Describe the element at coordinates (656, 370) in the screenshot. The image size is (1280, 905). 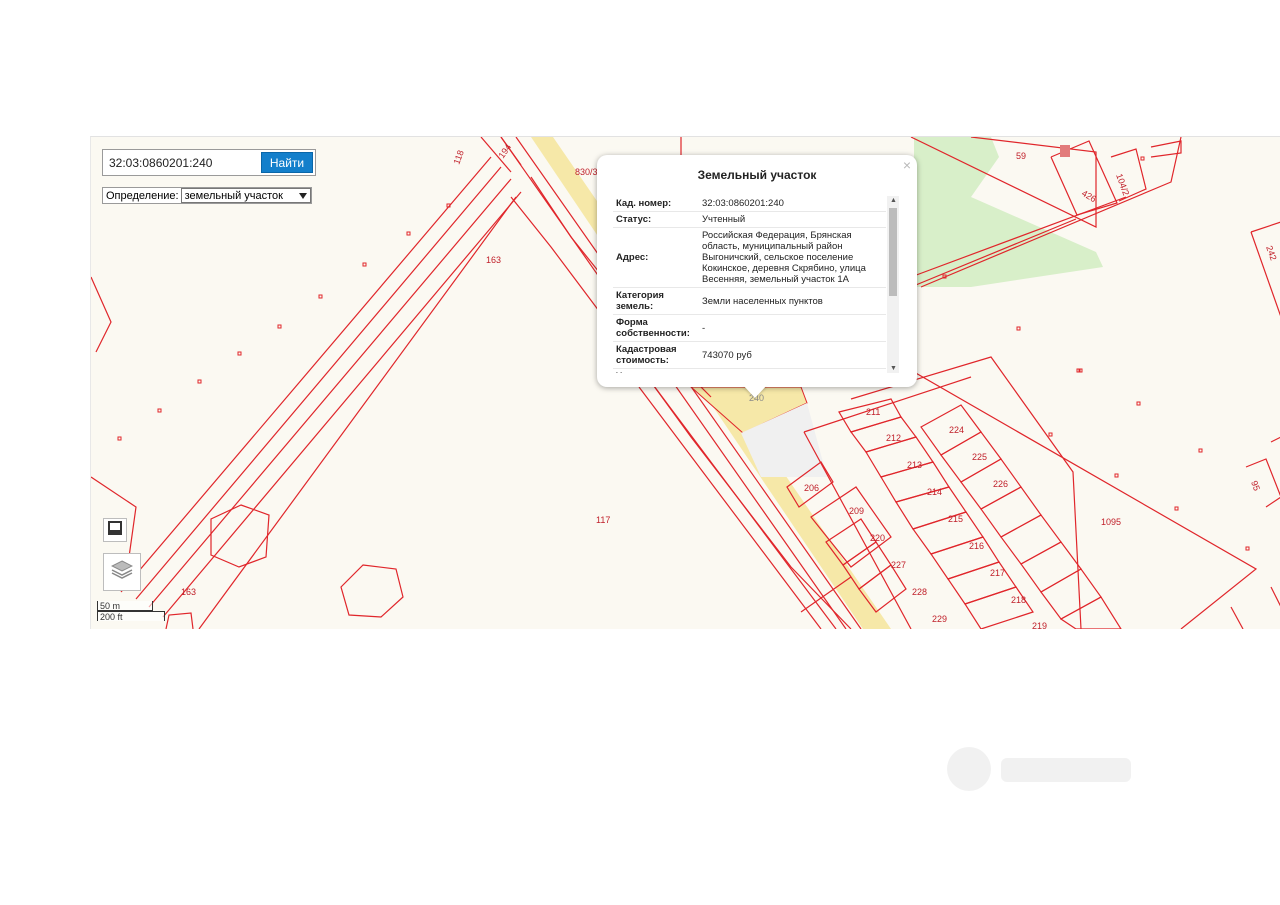
I see `info-key: Уточненная` at that location.